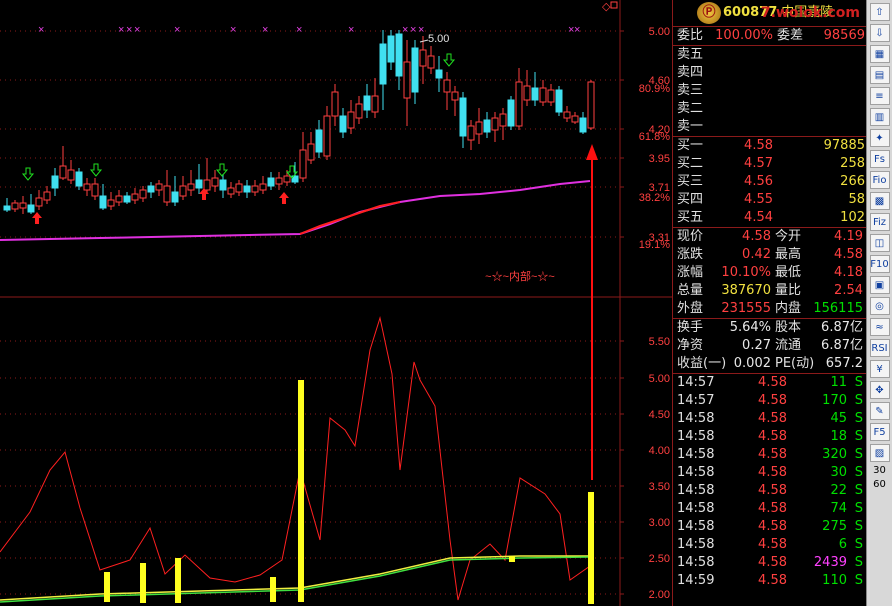  What do you see at coordinates (844, 35) in the screenshot?
I see `diff-value: 98569` at bounding box center [844, 35].